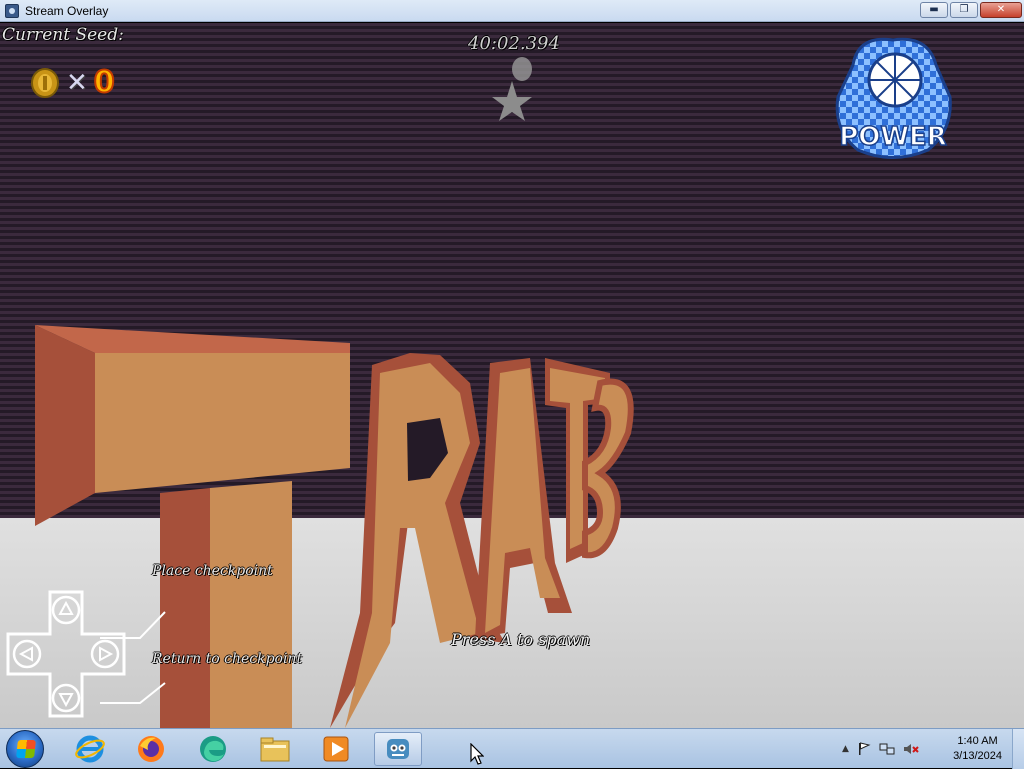 The image size is (1024, 769). Describe the element at coordinates (514, 43) in the screenshot. I see `run-timer: 40:02.394` at that location.